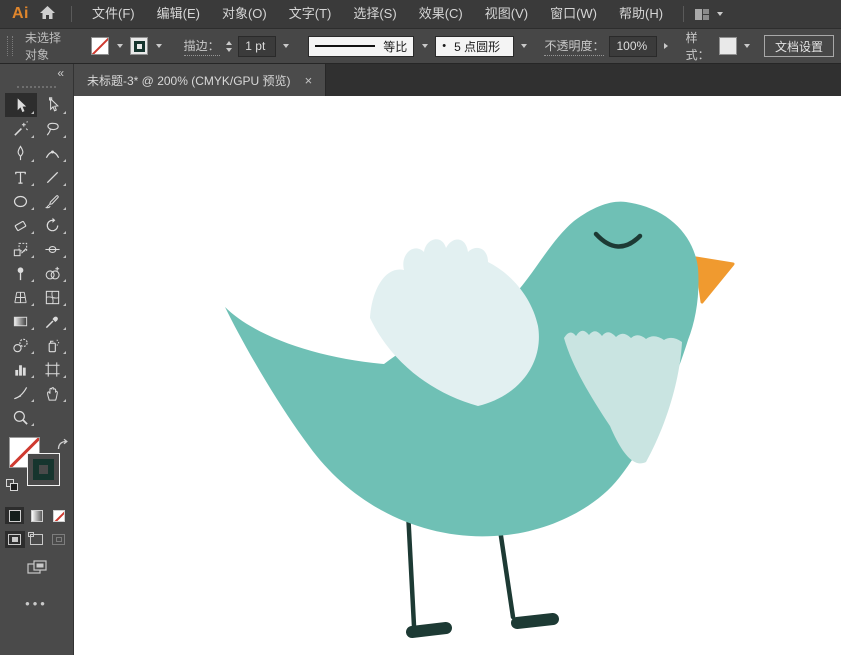 The width and height of the screenshot is (841, 655). What do you see at coordinates (727, 46) in the screenshot?
I see `style-swatch` at bounding box center [727, 46].